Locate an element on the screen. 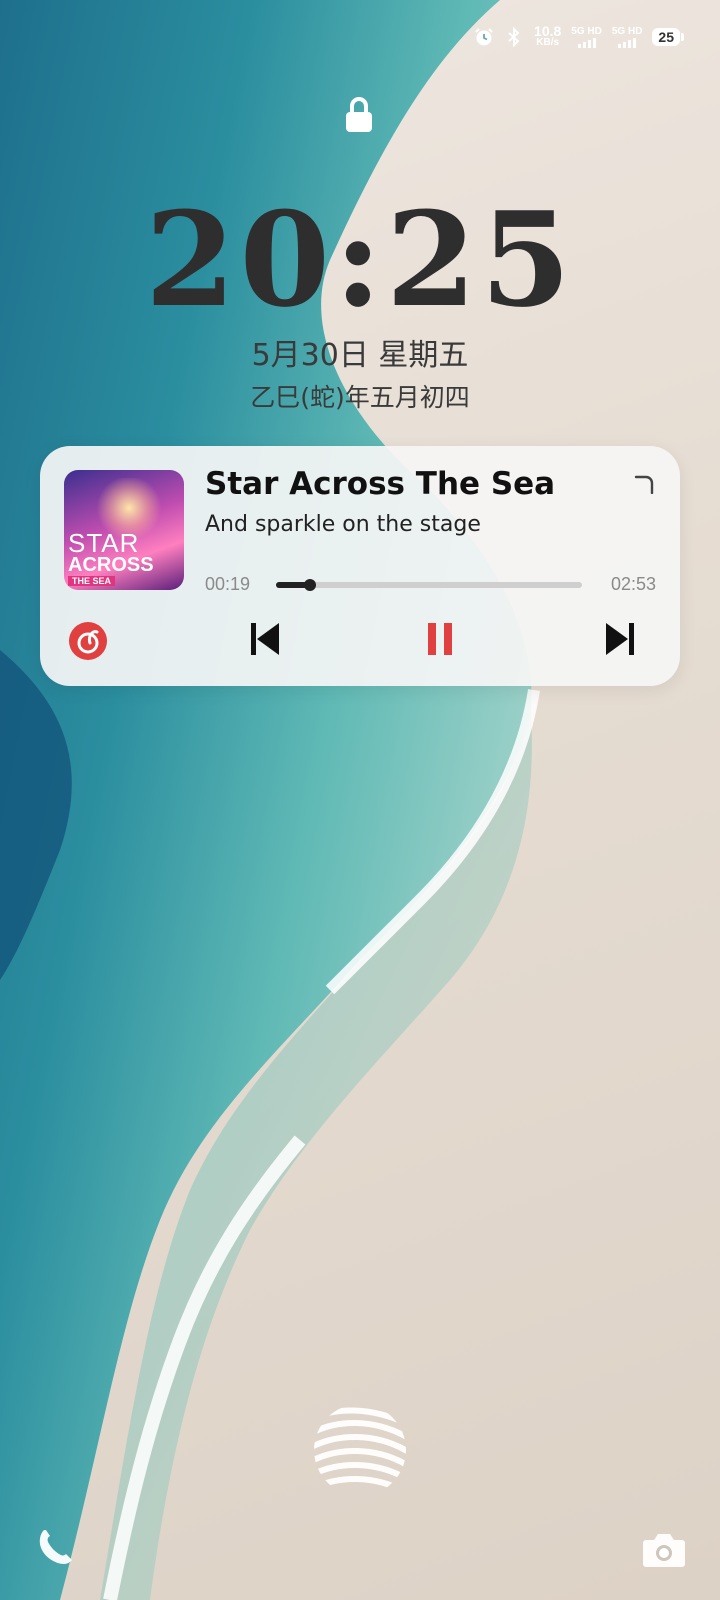  bluetooth-icon is located at coordinates (514, 37).